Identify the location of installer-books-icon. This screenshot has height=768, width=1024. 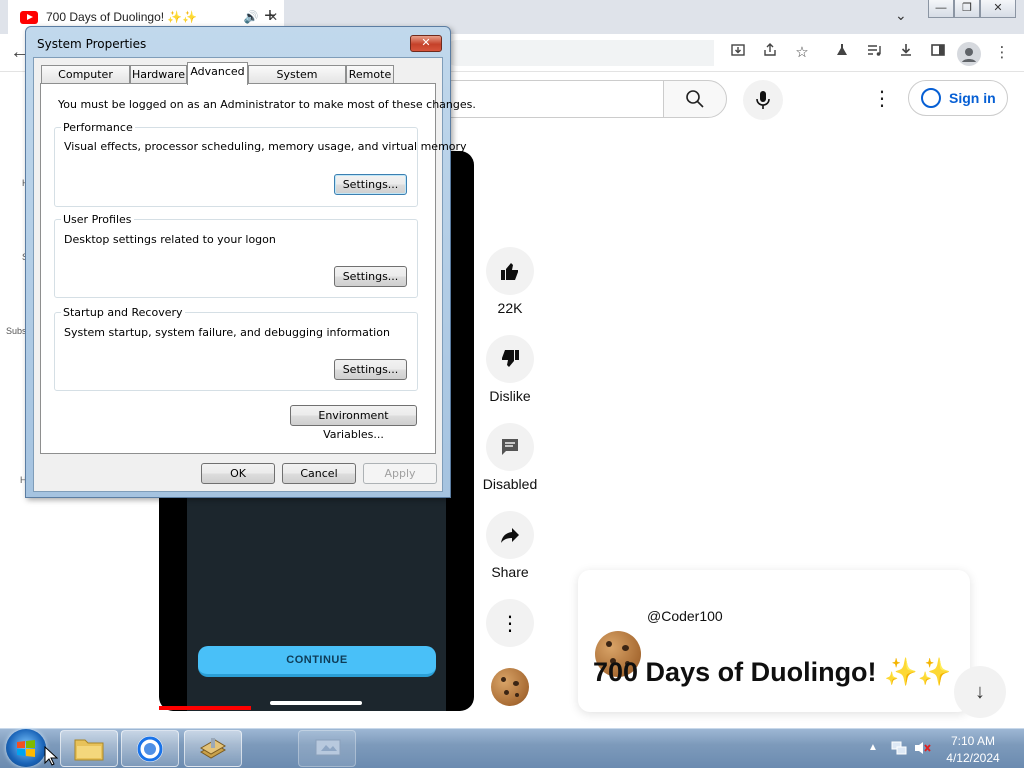
(213, 748).